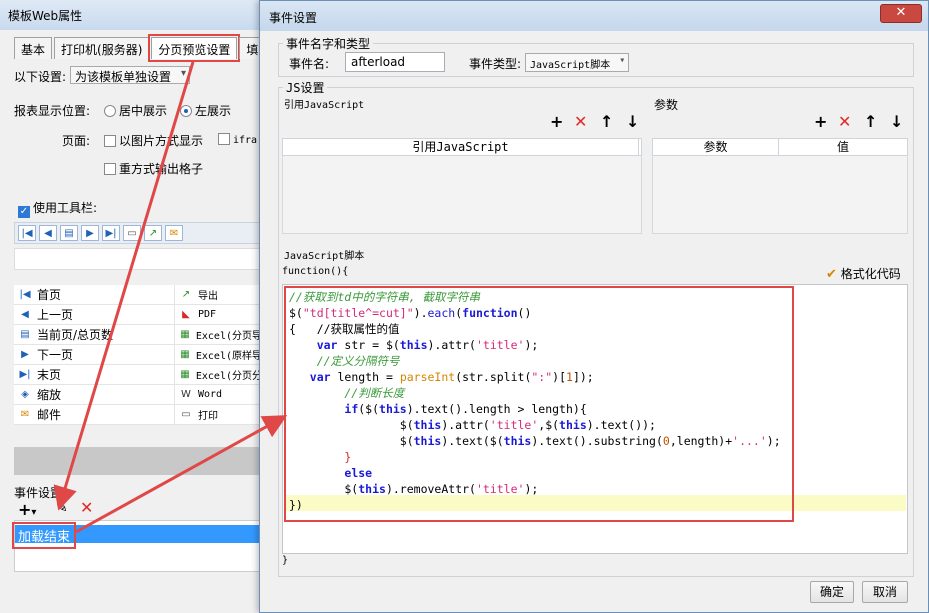 The height and width of the screenshot is (613, 929). What do you see at coordinates (40, 493) in the screenshot?
I see `event-settings-label: 事件设置:` at bounding box center [40, 493].